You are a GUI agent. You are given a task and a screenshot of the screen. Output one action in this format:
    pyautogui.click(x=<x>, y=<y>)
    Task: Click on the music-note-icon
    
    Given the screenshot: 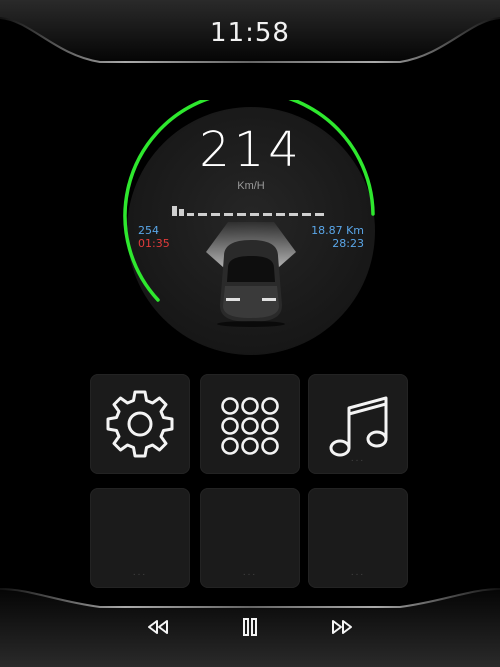 What is the action you would take?
    pyautogui.click(x=358, y=426)
    